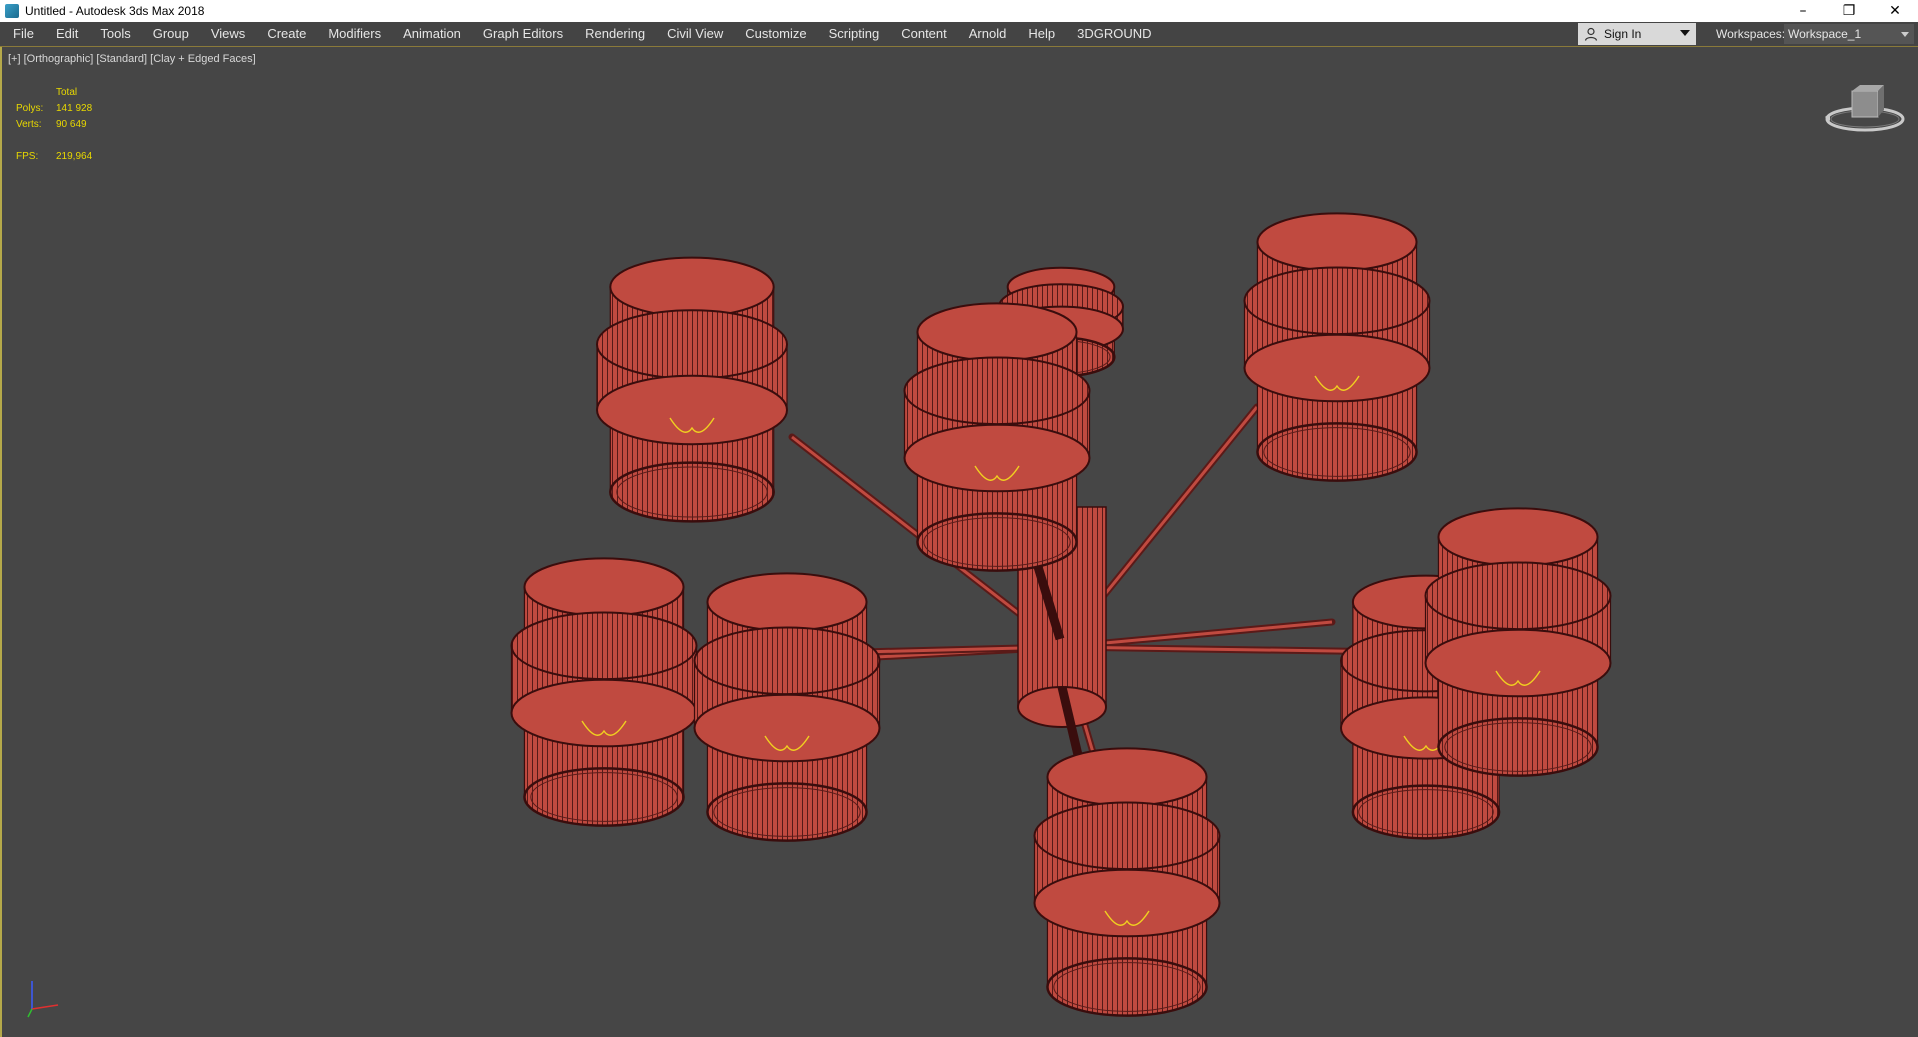 This screenshot has height=1037, width=1918. Describe the element at coordinates (924, 34) in the screenshot. I see `menu-content: Content` at that location.